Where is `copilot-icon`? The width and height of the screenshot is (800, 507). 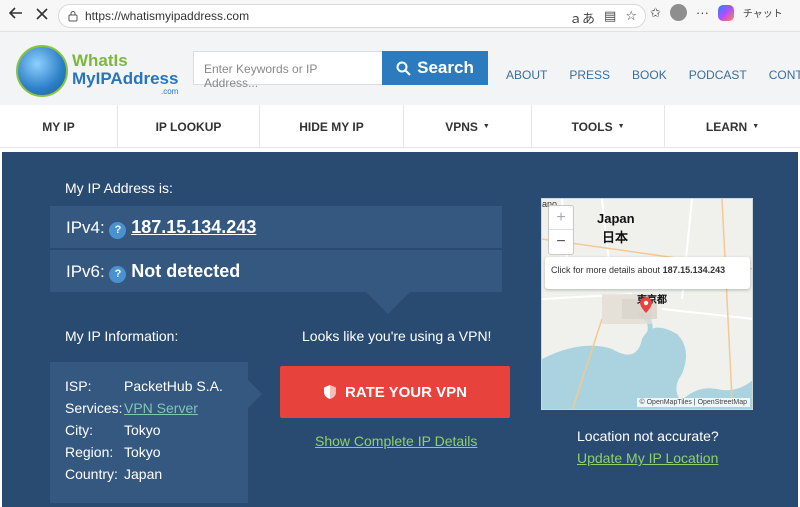
copilot-icon is located at coordinates (725, 12).